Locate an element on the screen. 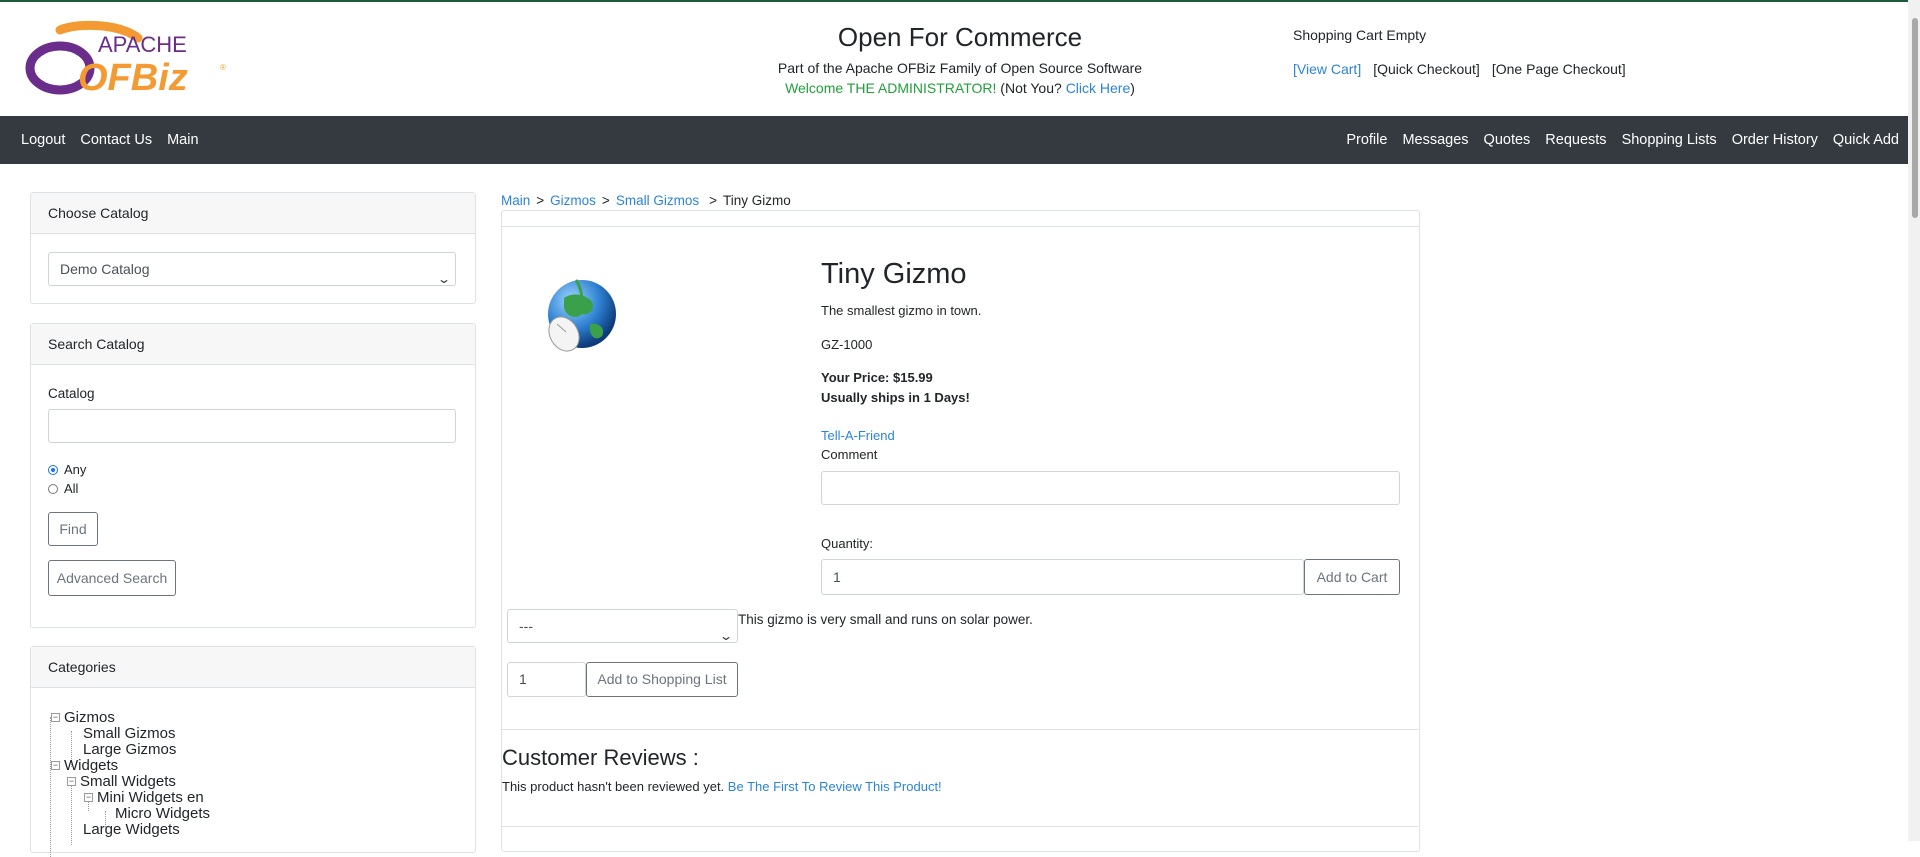 The image size is (1920, 857). breadcrumb-current: Tiny Gizmo is located at coordinates (756, 200).